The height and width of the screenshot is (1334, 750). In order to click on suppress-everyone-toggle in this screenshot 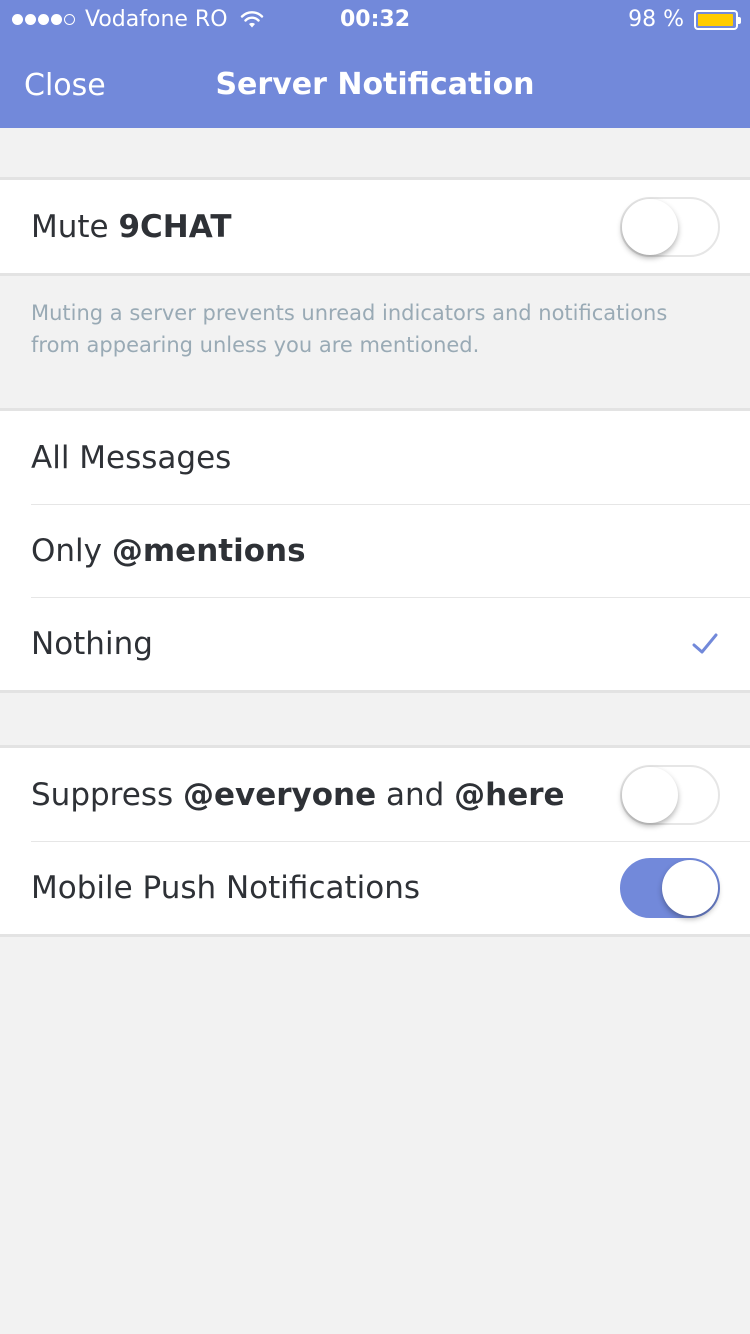, I will do `click(670, 794)`.